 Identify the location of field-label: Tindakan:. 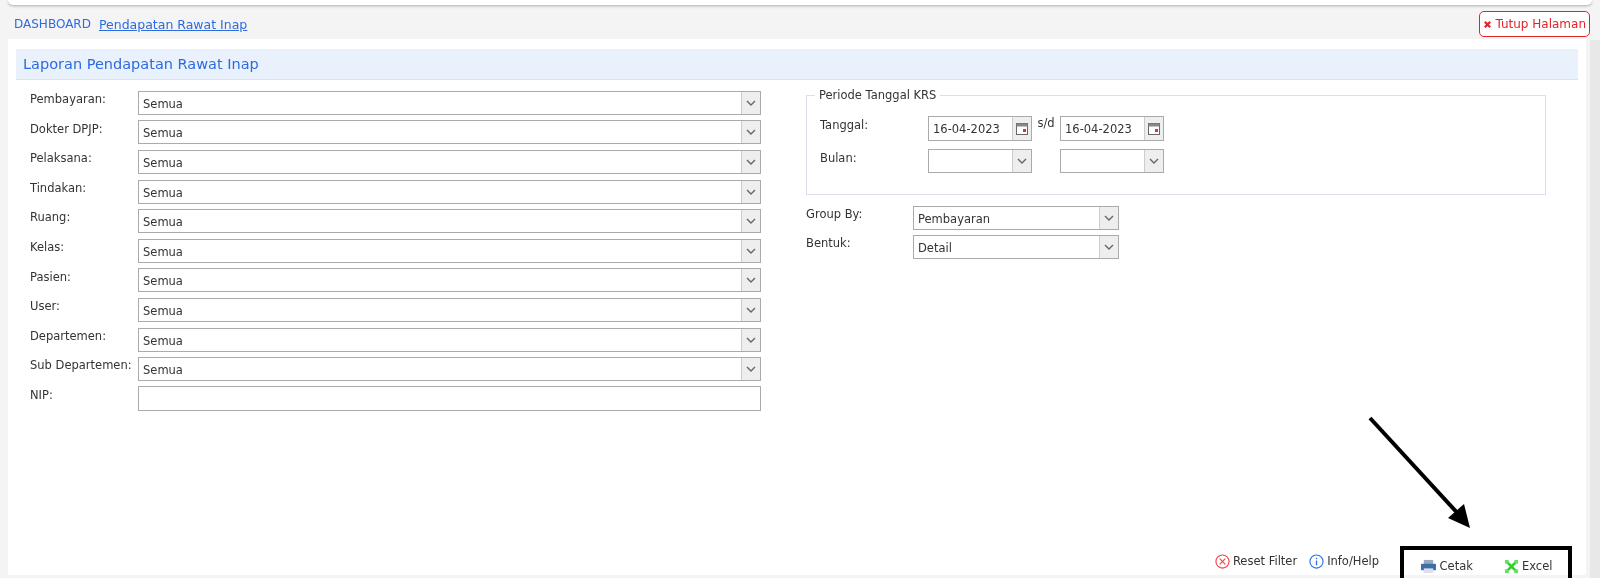
(59, 187).